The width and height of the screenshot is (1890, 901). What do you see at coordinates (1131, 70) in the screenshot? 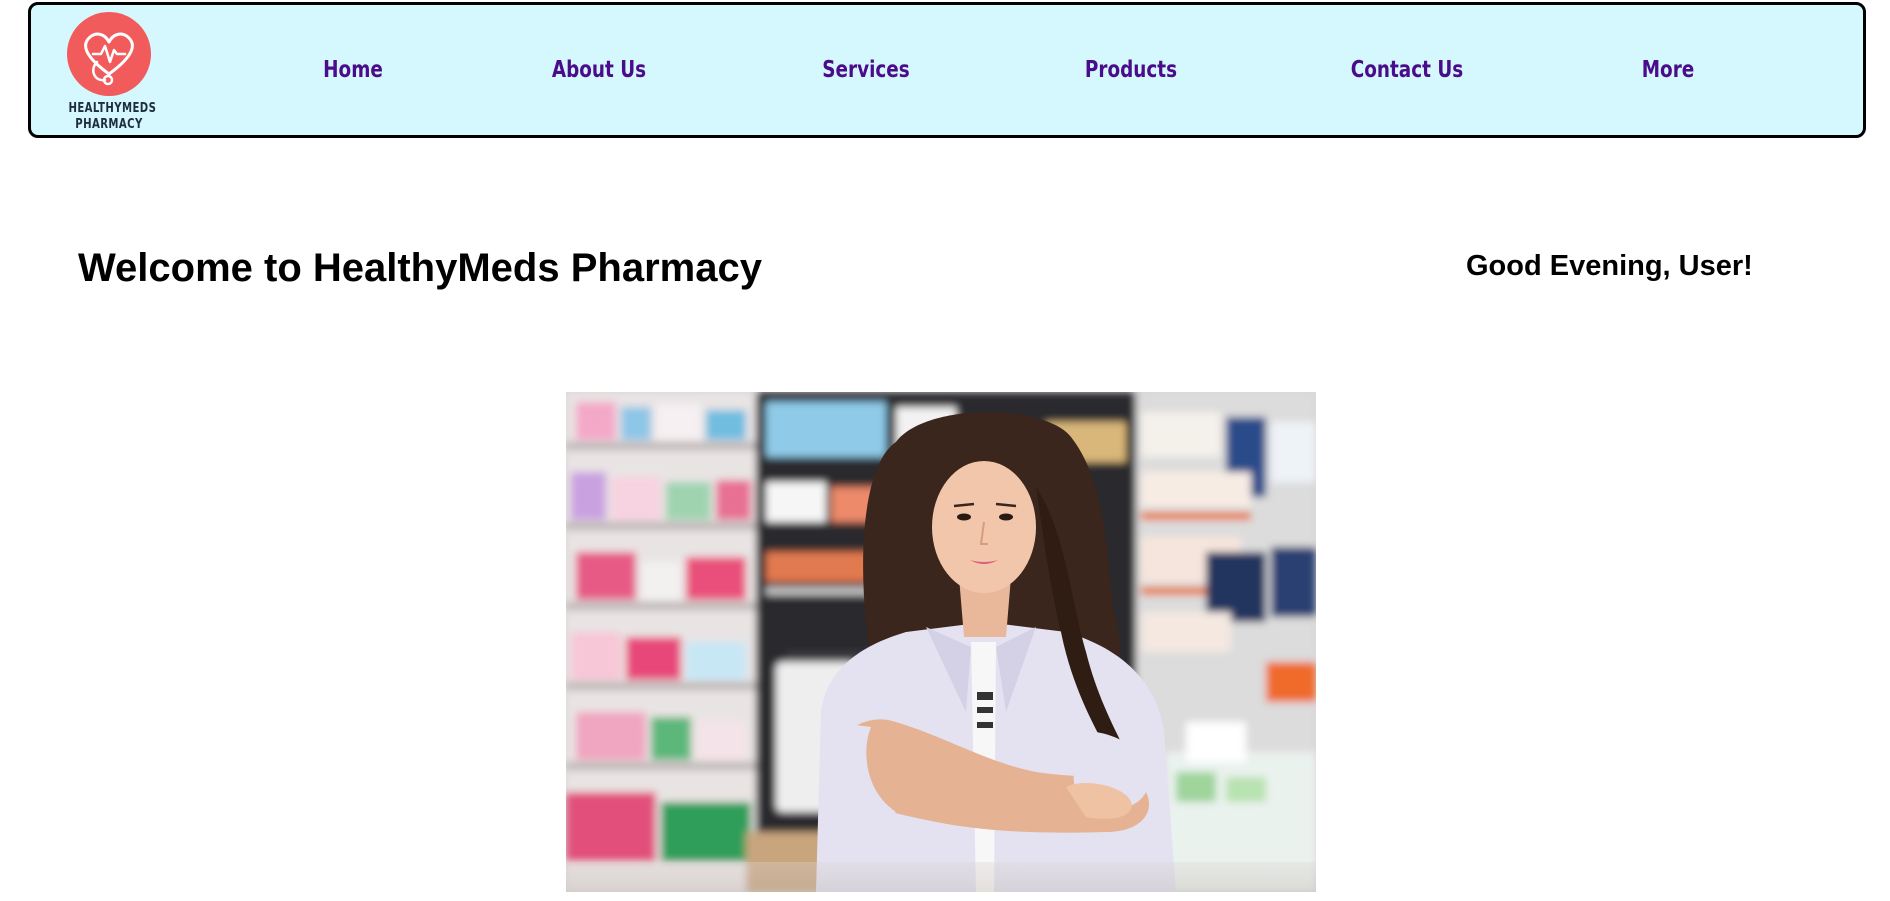
I see `nav-link-products: Products` at bounding box center [1131, 70].